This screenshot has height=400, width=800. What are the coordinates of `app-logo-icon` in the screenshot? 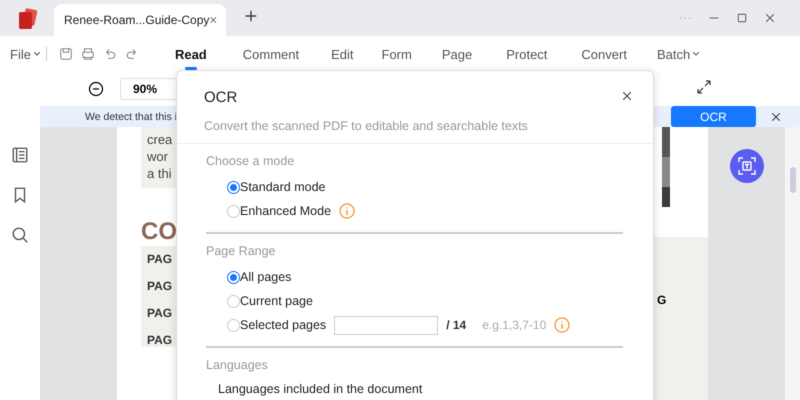 It's located at (28, 19).